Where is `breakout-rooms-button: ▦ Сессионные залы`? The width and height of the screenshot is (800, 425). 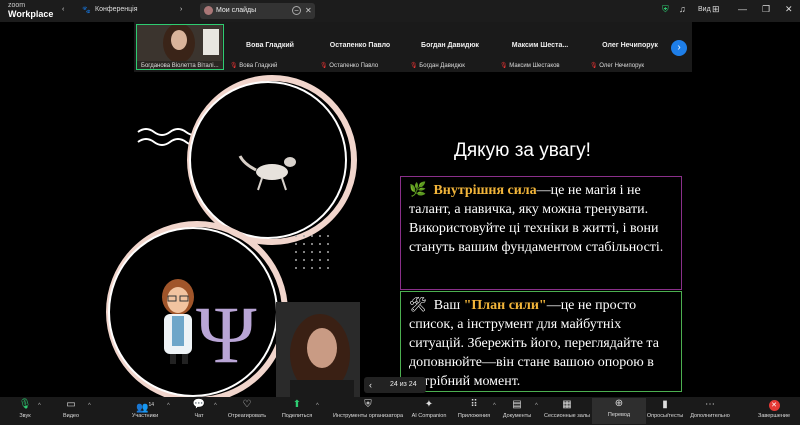 breakout-rooms-button: ▦ Сессионные залы is located at coordinates (567, 410).